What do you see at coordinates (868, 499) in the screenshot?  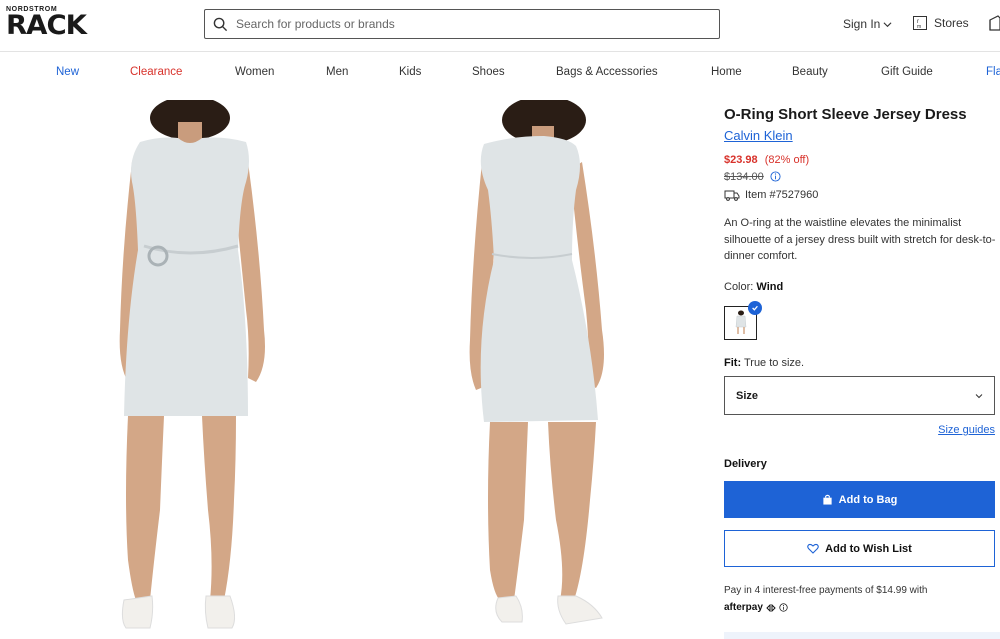 I see `add-to-bag-label: Add to Bag` at bounding box center [868, 499].